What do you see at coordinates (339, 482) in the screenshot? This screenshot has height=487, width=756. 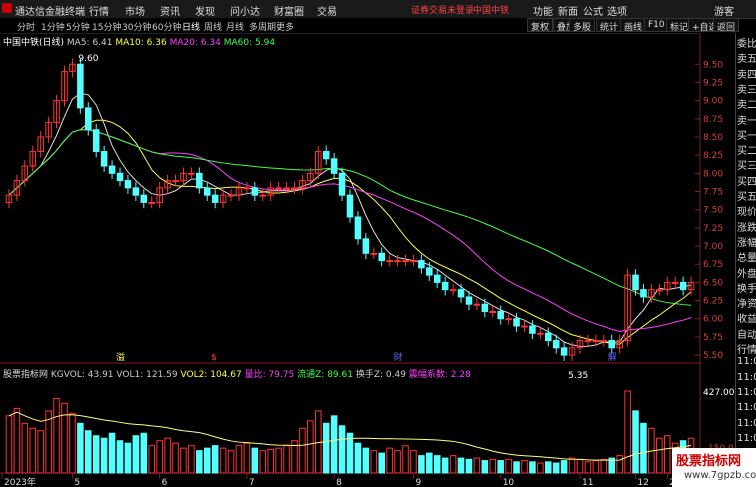 I see `date-label: 8` at bounding box center [339, 482].